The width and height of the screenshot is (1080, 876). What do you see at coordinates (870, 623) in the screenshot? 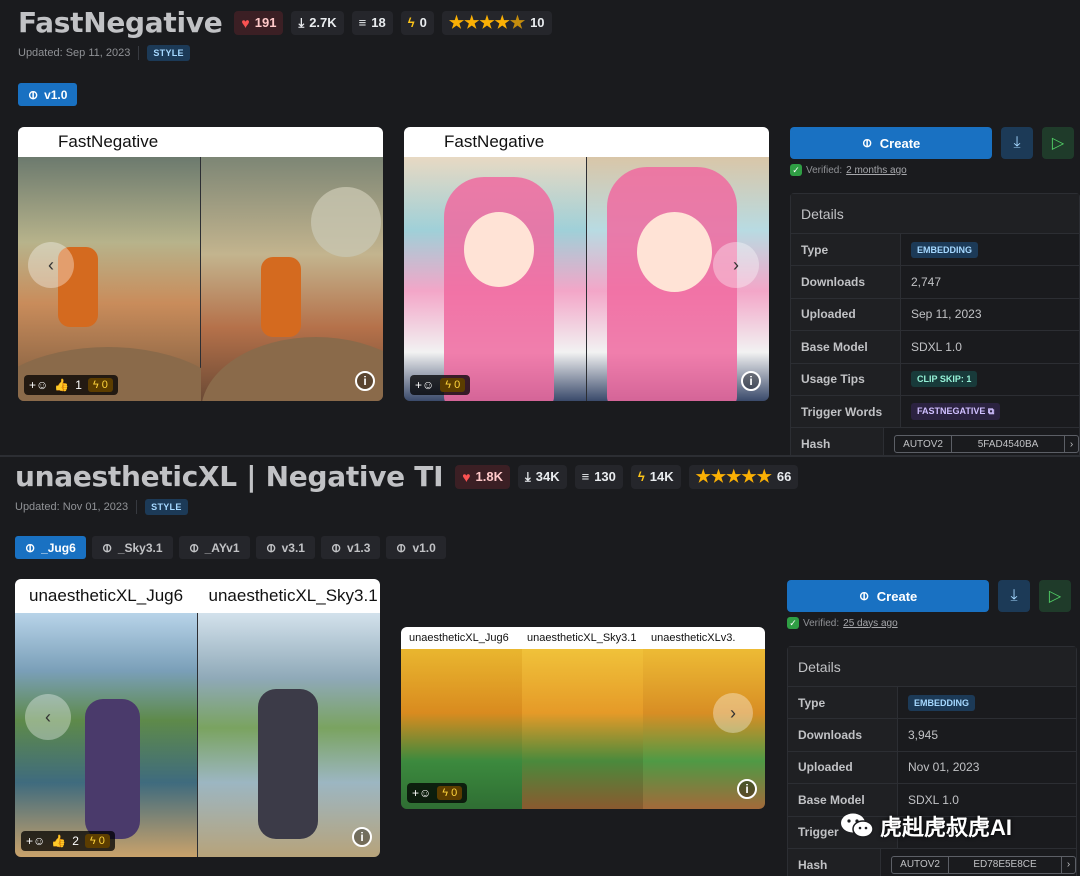
I see `verified-time-link: 25 days ago` at bounding box center [870, 623].